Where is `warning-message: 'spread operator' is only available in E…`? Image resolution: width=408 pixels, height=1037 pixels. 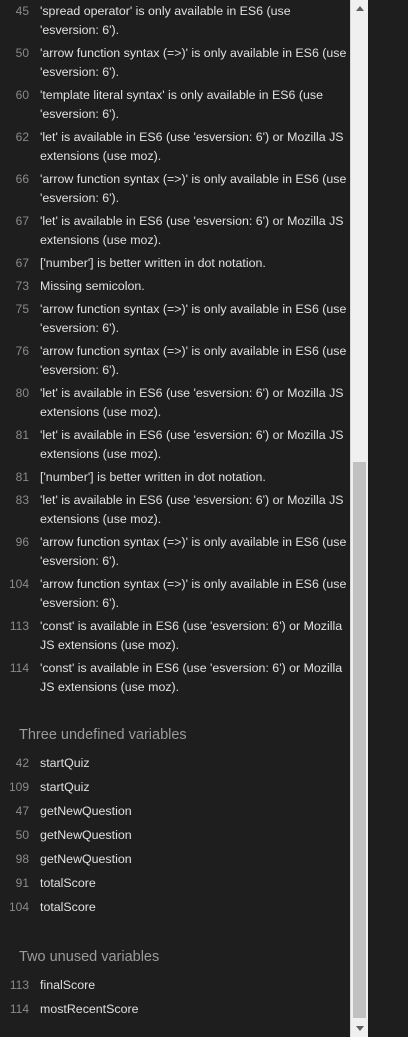 warning-message: 'spread operator' is only available in E… is located at coordinates (165, 20).